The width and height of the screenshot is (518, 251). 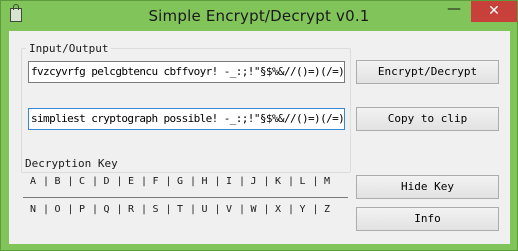 I want to click on key-letter: P, so click(x=82, y=209).